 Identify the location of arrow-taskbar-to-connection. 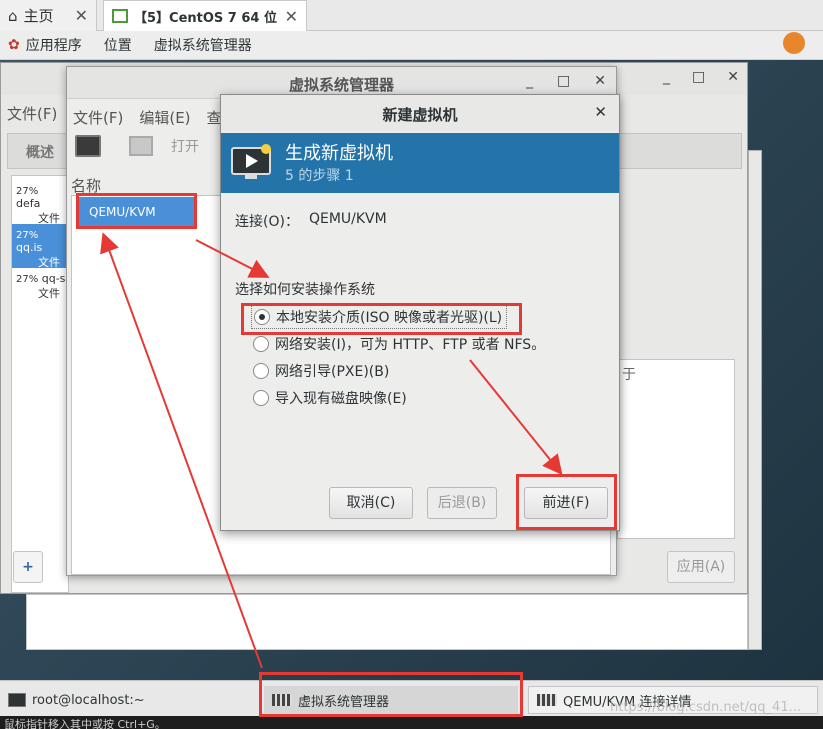
(181, 450).